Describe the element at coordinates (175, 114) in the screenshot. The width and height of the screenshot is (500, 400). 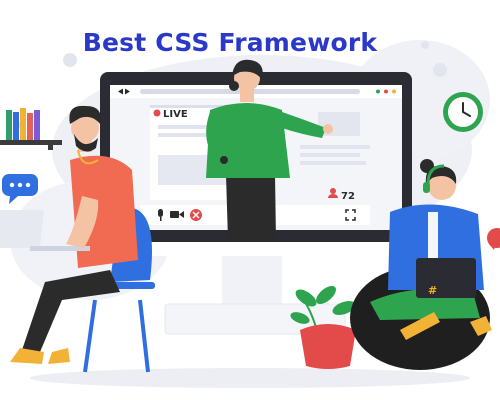
I see `live-label: LIVE` at that location.